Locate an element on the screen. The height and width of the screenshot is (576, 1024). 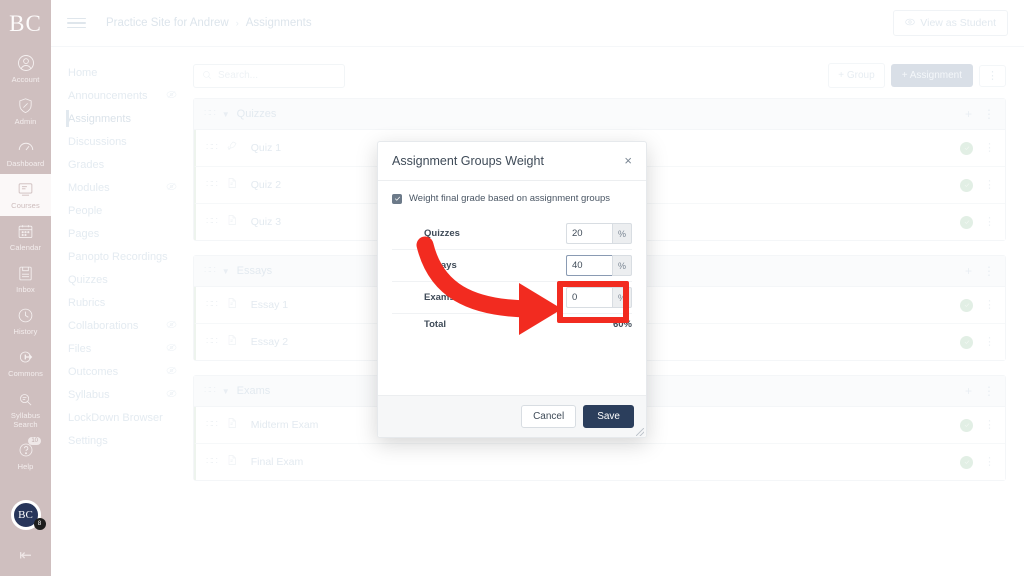
global-nav-item-history: History is located at coordinates (25, 321).